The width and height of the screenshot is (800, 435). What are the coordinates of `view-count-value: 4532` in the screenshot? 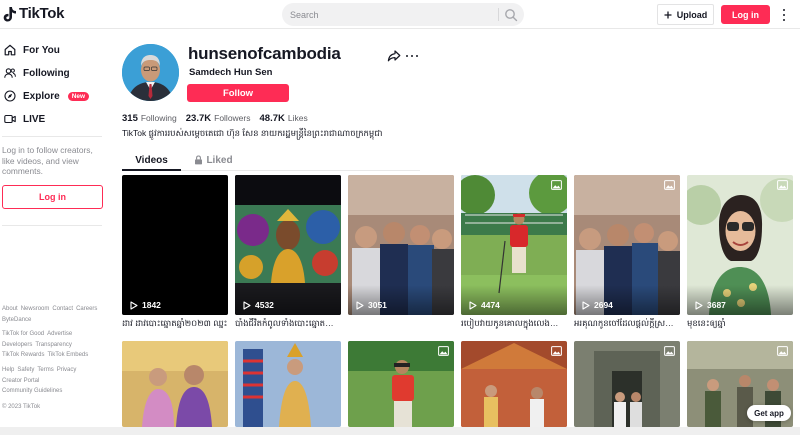 It's located at (264, 305).